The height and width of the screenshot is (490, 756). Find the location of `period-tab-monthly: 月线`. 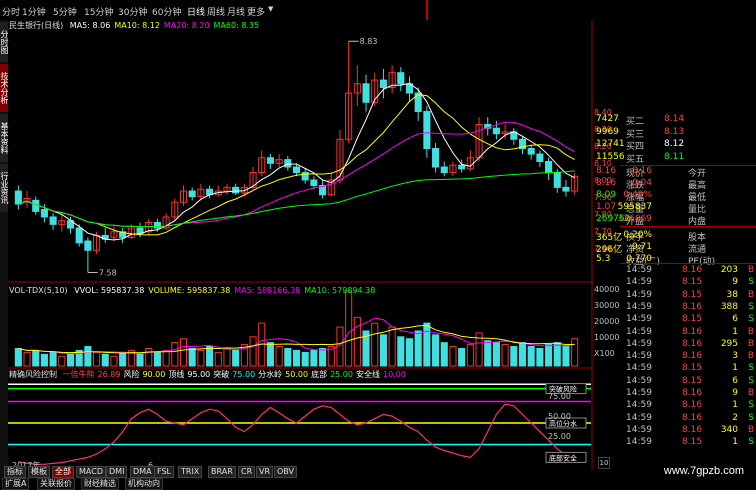

period-tab-monthly: 月线 is located at coordinates (236, 11).